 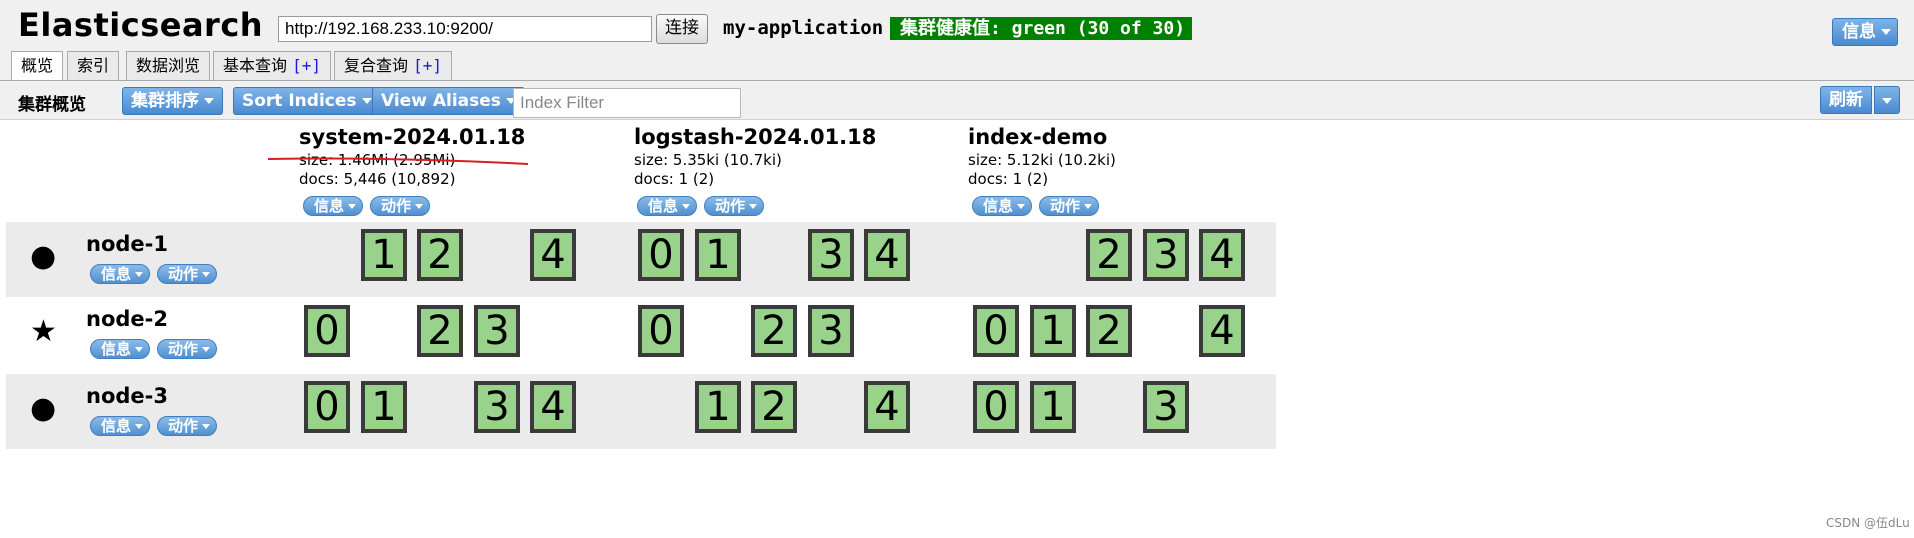 I want to click on connect-button: 连接, so click(x=682, y=29).